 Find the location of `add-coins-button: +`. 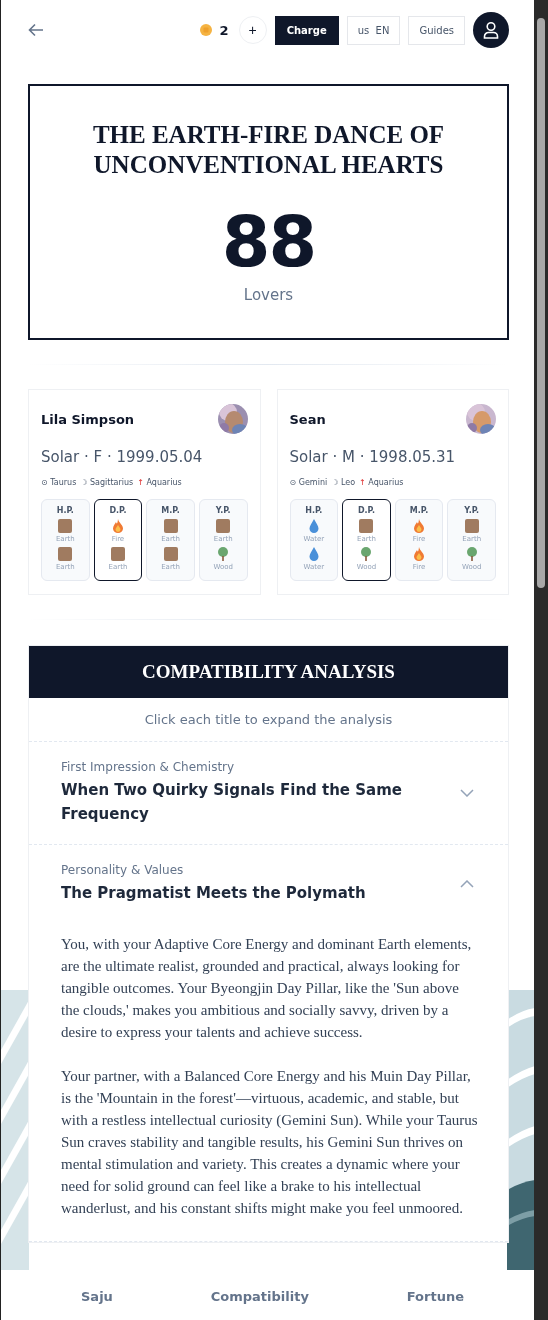

add-coins-button: + is located at coordinates (252, 30).